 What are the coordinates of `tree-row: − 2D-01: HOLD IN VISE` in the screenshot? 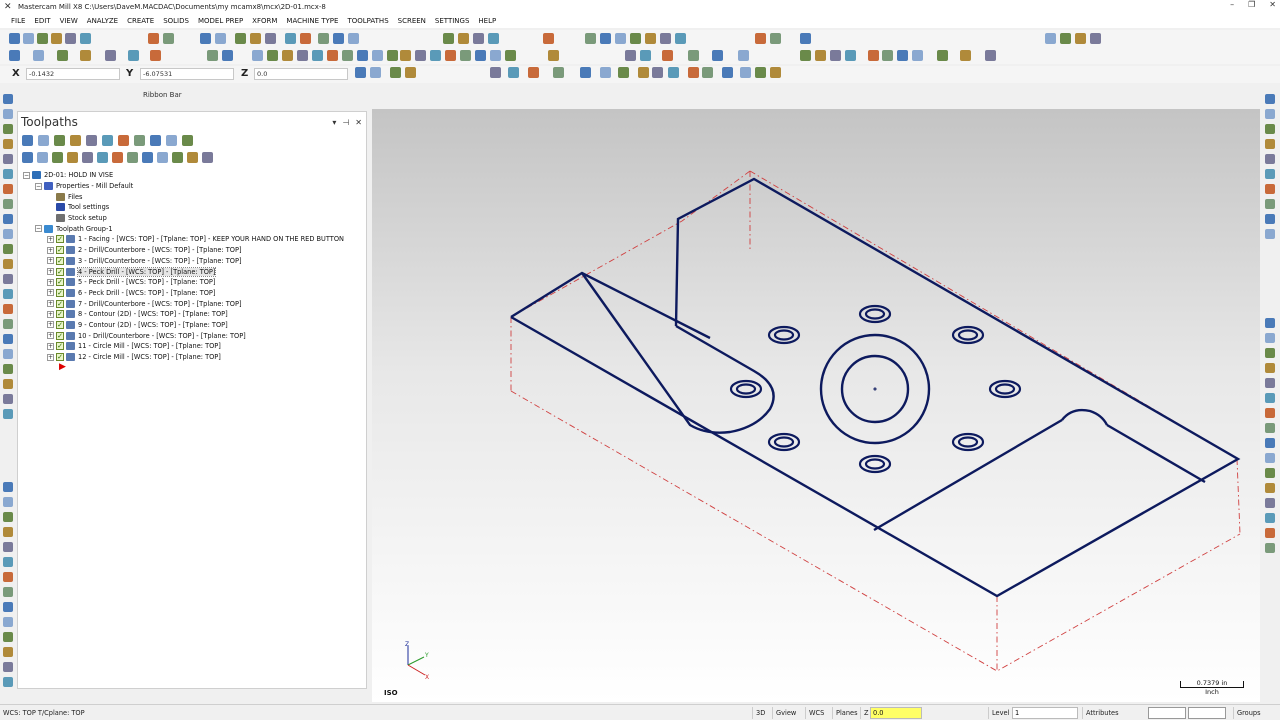 It's located at (193, 175).